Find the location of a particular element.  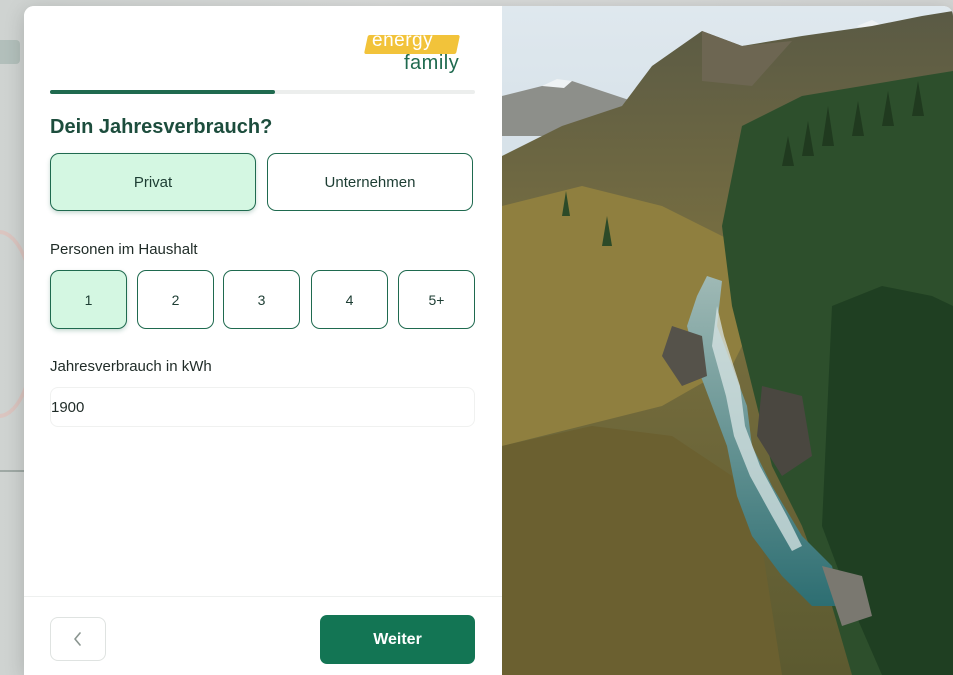

progress-fill is located at coordinates (163, 92).